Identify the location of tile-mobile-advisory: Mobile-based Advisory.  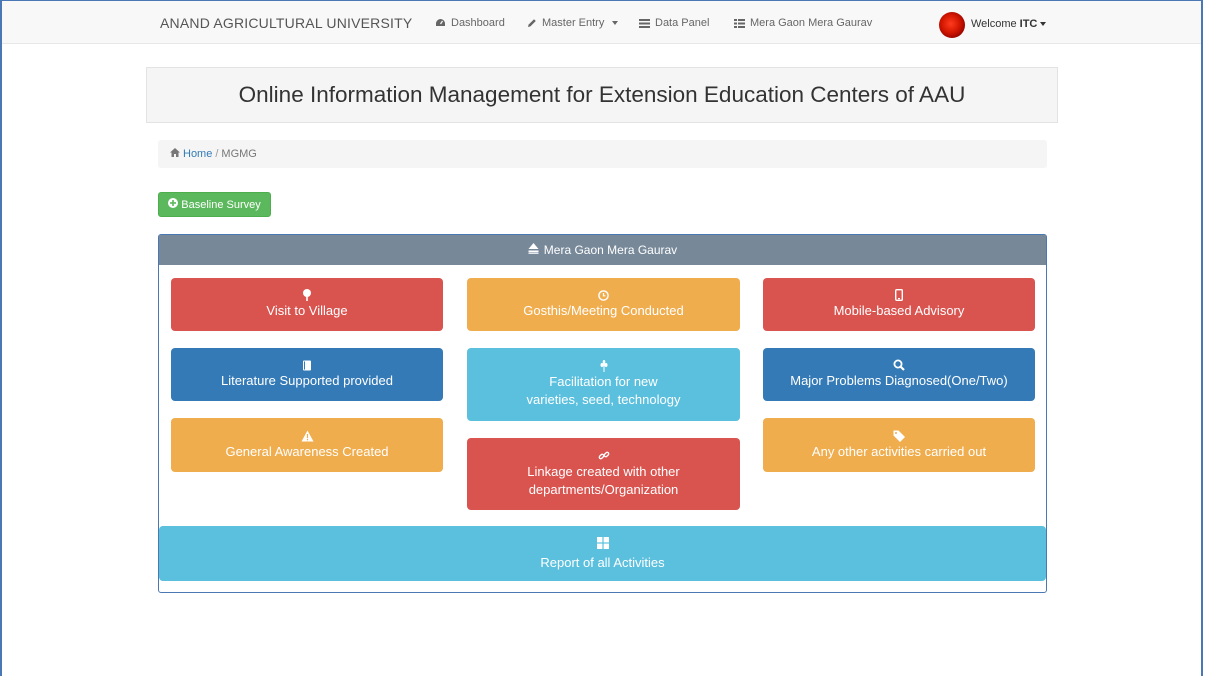
(899, 304).